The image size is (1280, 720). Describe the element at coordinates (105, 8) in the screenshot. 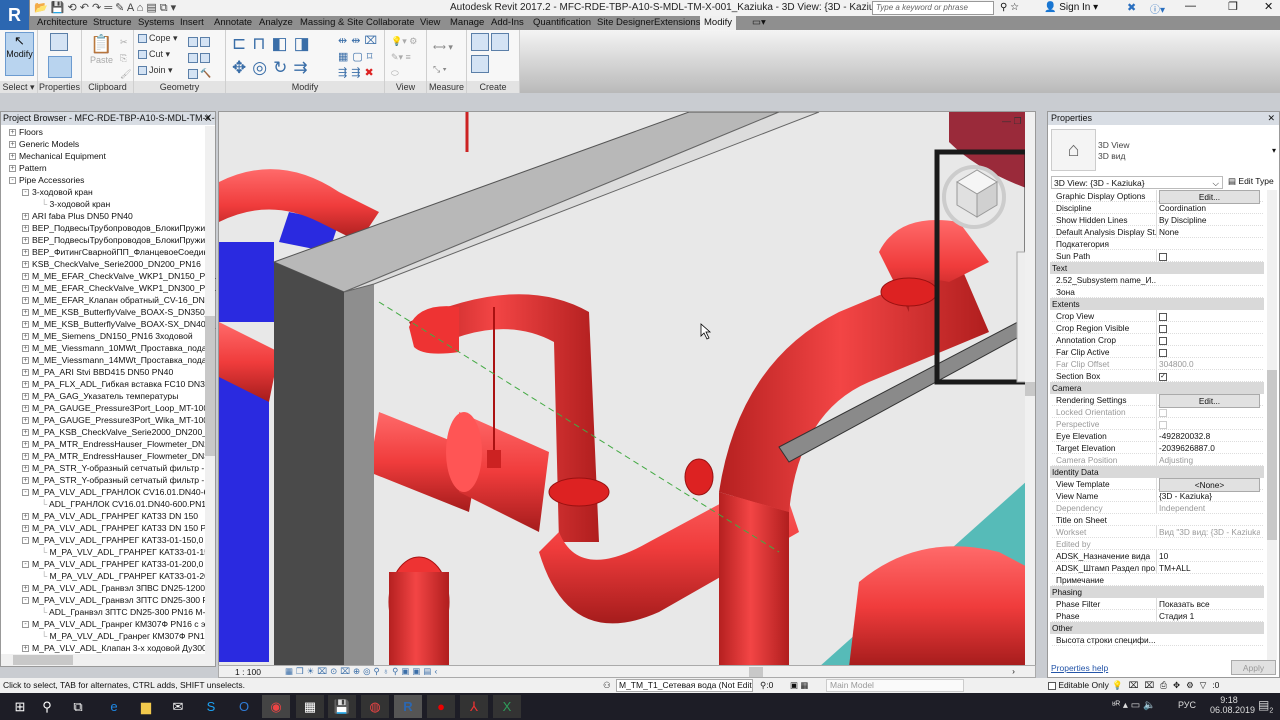

I see `quick-access-toolbar: 📂 💾 ⟲ ↶ ↷ ═ ✎ A ⌂ ▤ ⧉ ▾` at that location.